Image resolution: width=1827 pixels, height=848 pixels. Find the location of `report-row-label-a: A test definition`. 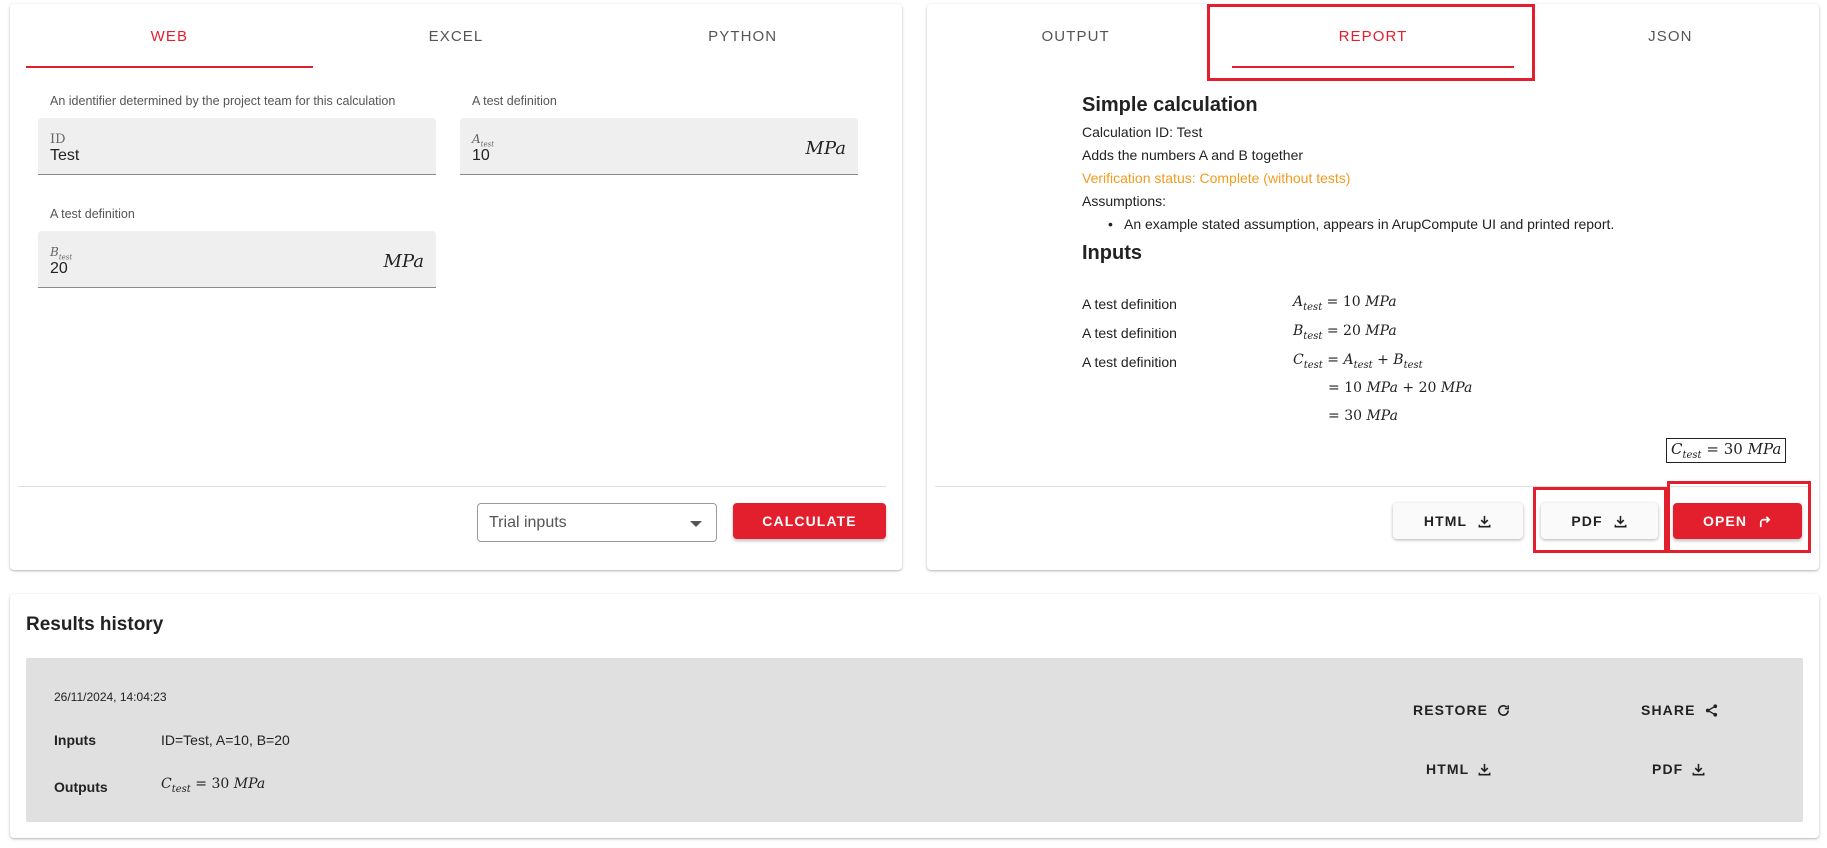

report-row-label-a: A test definition is located at coordinates (1129, 304).